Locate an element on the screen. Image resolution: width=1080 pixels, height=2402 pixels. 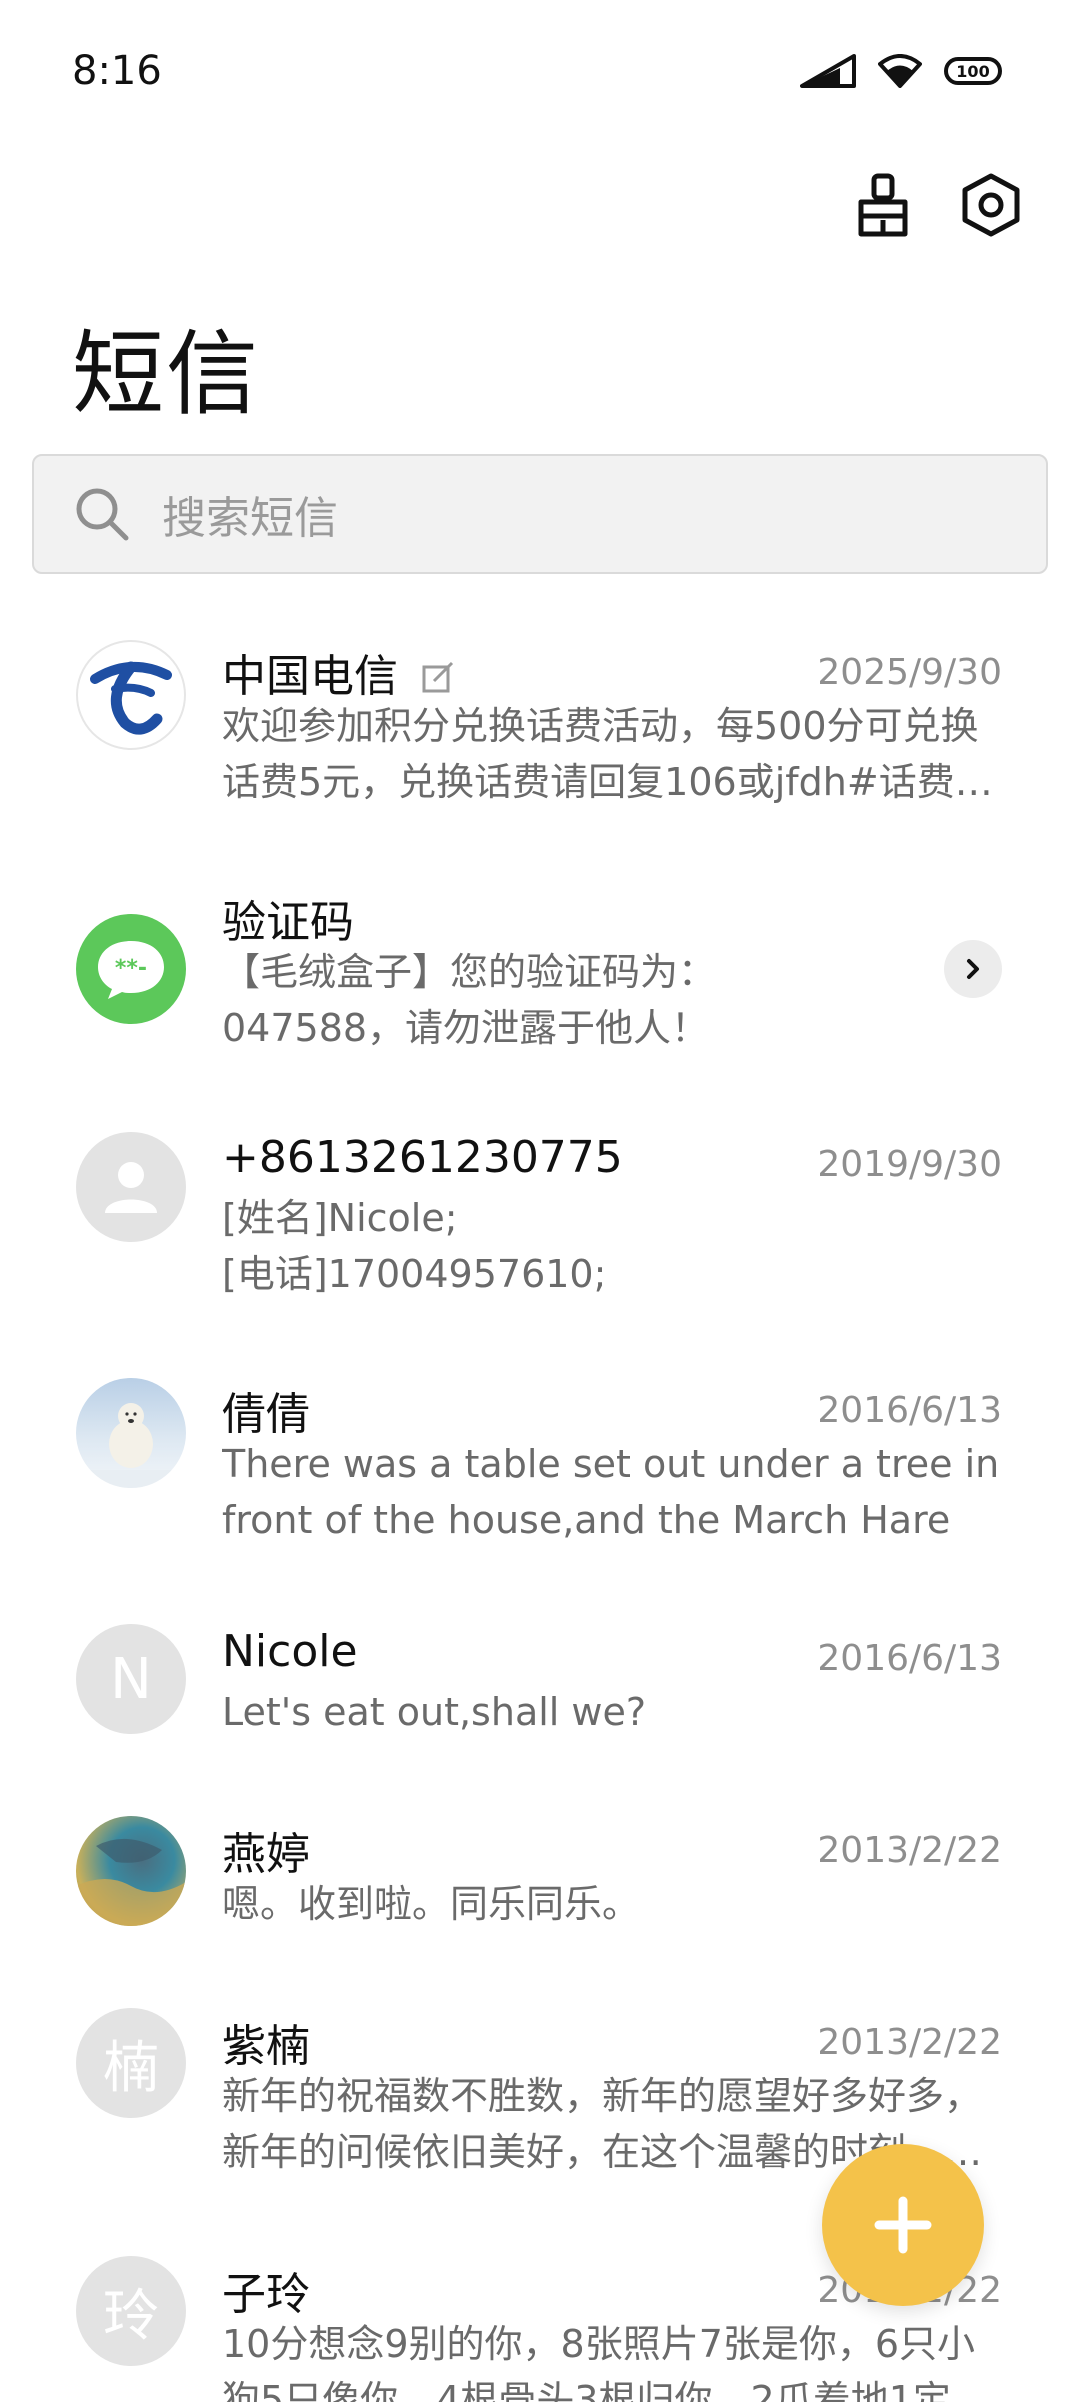
top-actions is located at coordinates (937, 205).